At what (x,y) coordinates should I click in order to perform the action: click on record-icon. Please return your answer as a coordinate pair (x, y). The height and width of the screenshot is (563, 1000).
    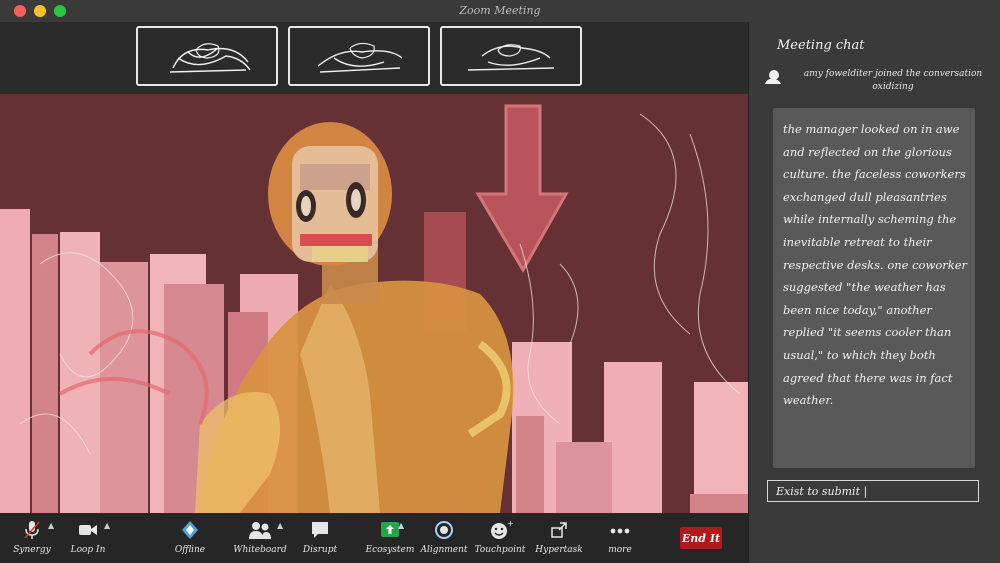
    Looking at the image, I should click on (444, 530).